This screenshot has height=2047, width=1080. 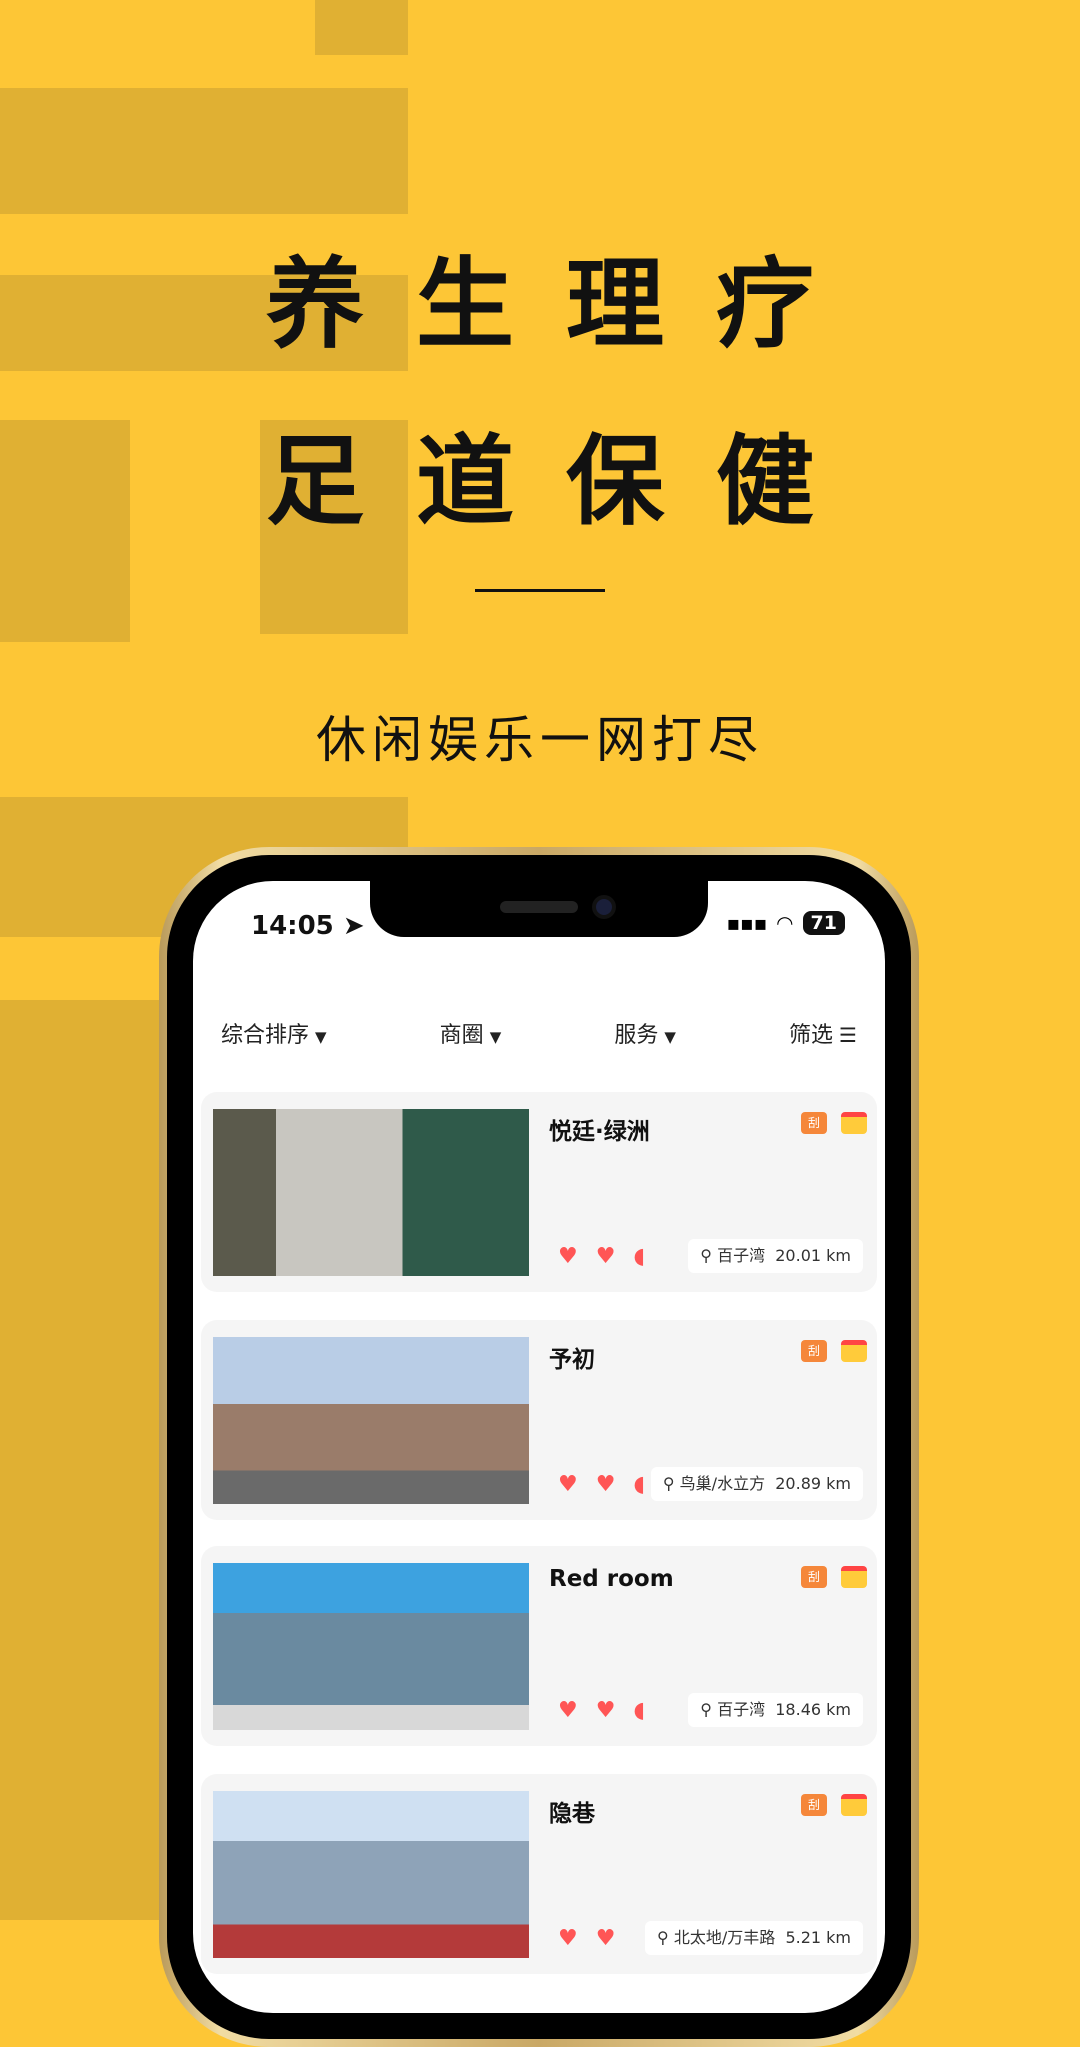 I want to click on filter-screen: 筛选 ☰, so click(x=823, y=1033).